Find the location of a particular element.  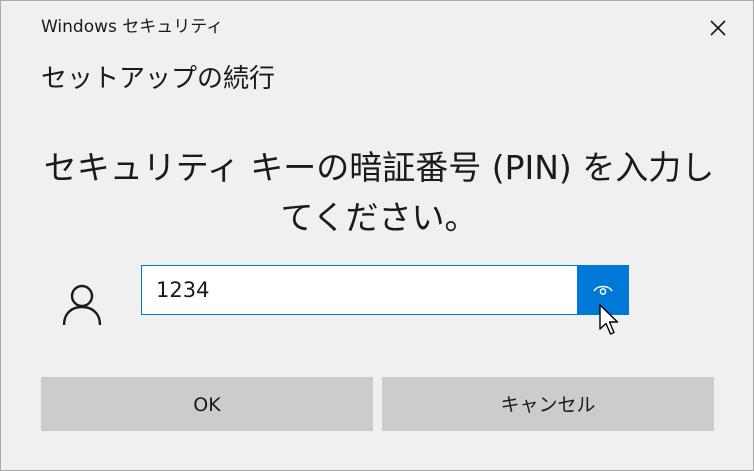

user-icon is located at coordinates (82, 304).